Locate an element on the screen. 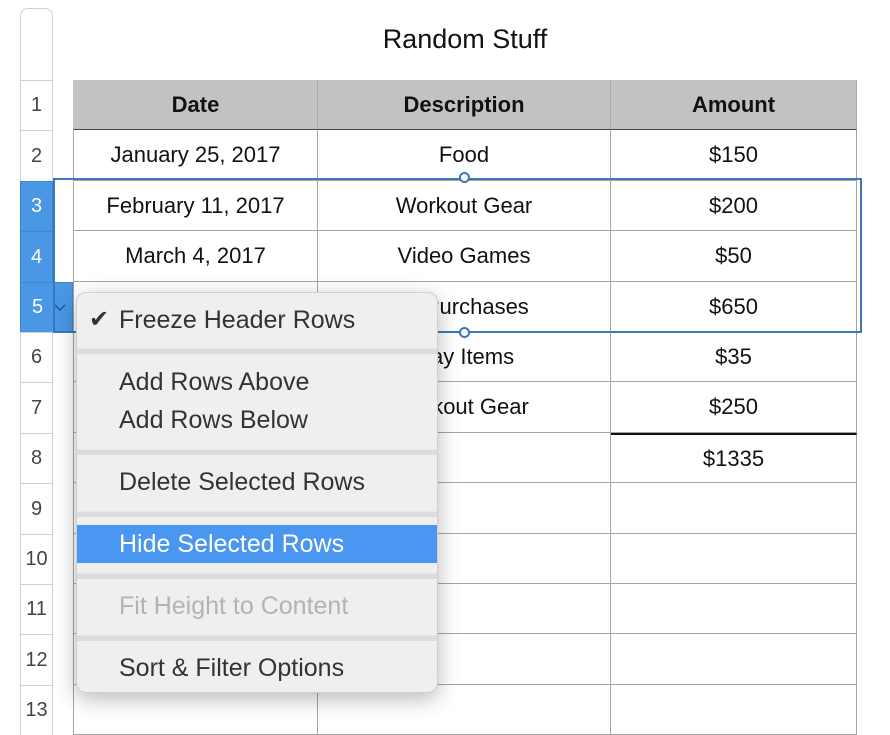  row-header-8: 8 is located at coordinates (36, 458).